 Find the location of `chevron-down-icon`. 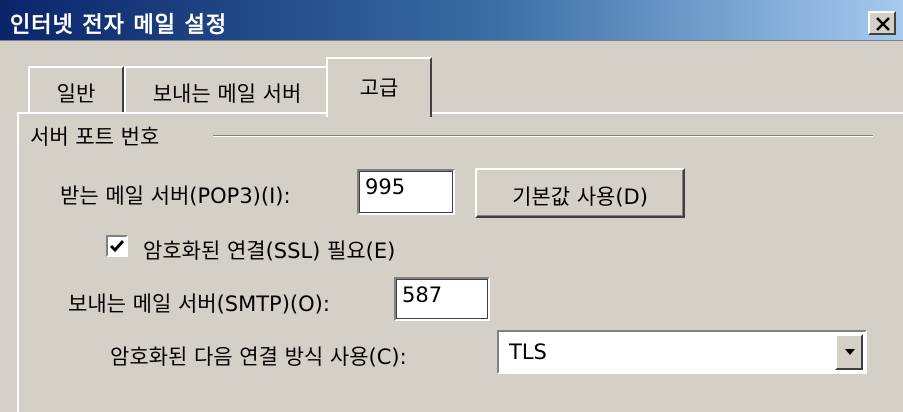

chevron-down-icon is located at coordinates (850, 352).